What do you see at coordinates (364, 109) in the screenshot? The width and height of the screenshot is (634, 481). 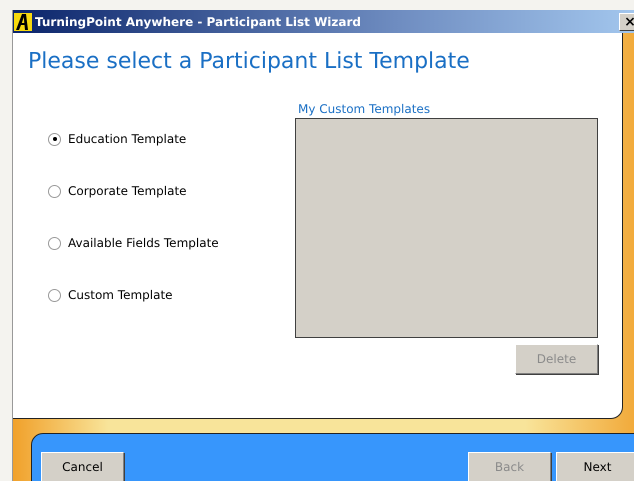 I see `list-label: My Custom Templates` at bounding box center [364, 109].